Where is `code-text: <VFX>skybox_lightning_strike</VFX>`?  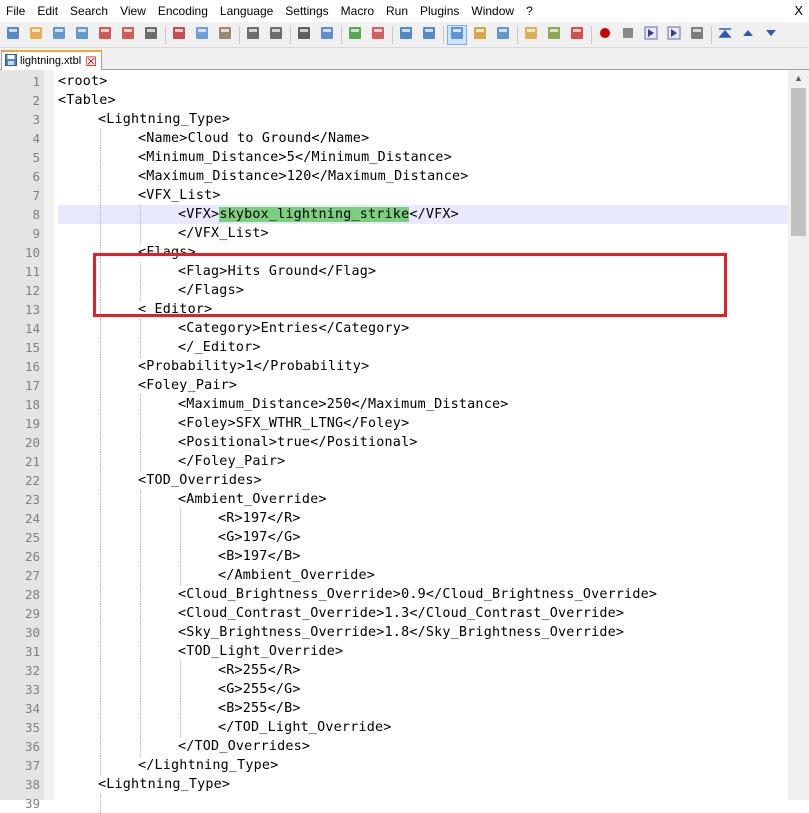
code-text: <VFX>skybox_lightning_strike</VFX> is located at coordinates (423, 214).